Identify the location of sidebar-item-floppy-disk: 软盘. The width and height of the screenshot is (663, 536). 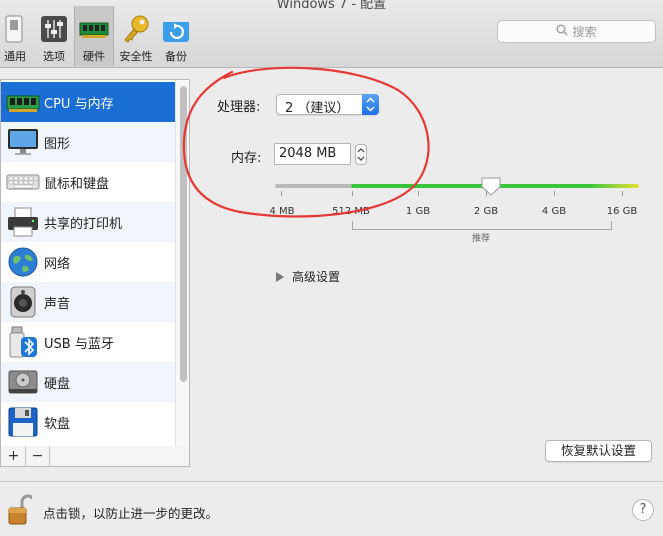
(88, 422).